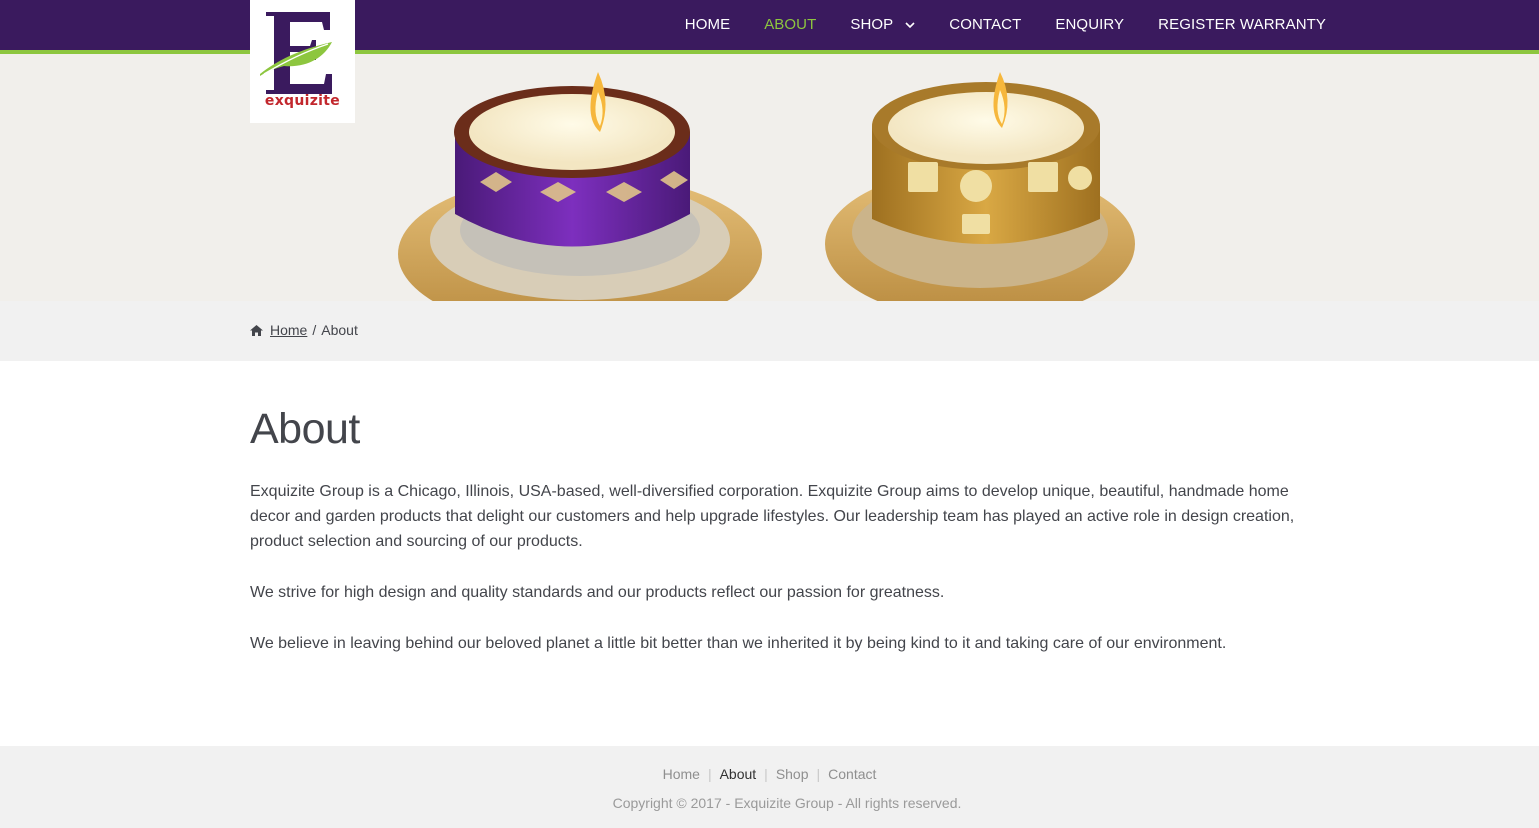 The image size is (1539, 828). What do you see at coordinates (256, 330) in the screenshot?
I see `home-icon` at bounding box center [256, 330].